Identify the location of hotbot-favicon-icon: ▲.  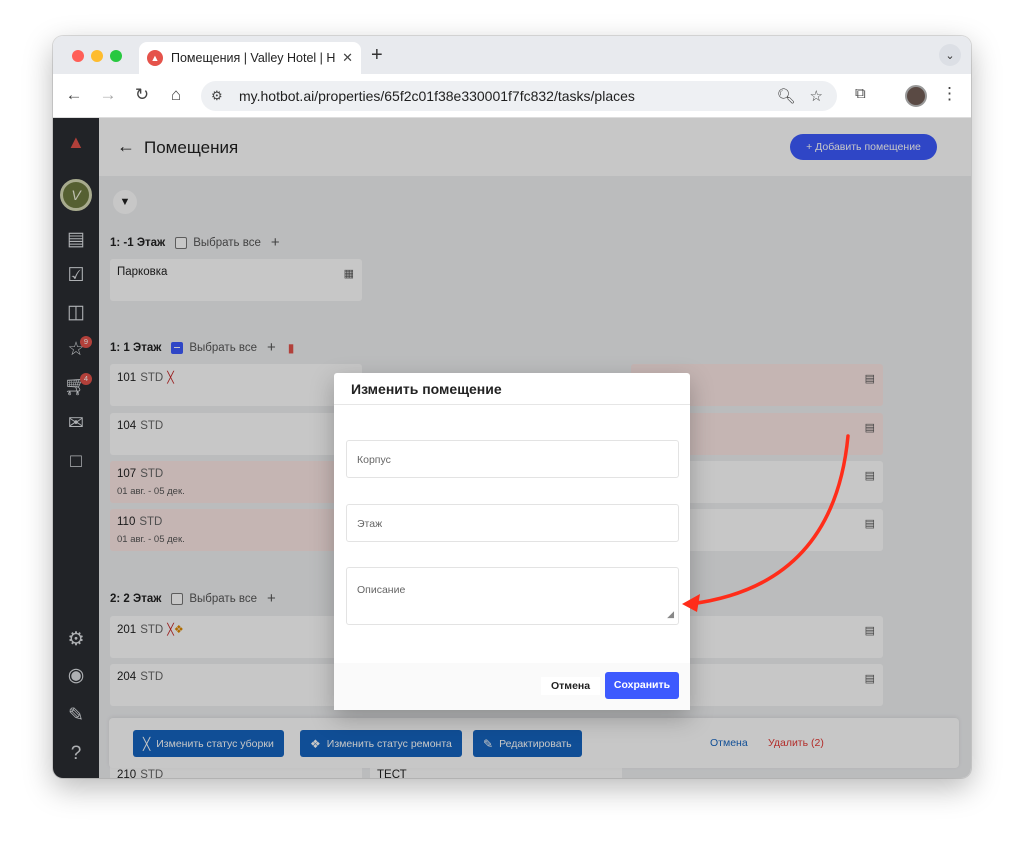
(155, 58).